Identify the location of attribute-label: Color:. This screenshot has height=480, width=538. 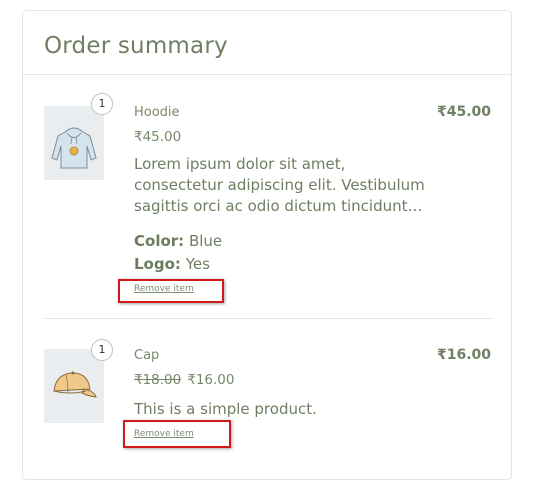
(159, 241).